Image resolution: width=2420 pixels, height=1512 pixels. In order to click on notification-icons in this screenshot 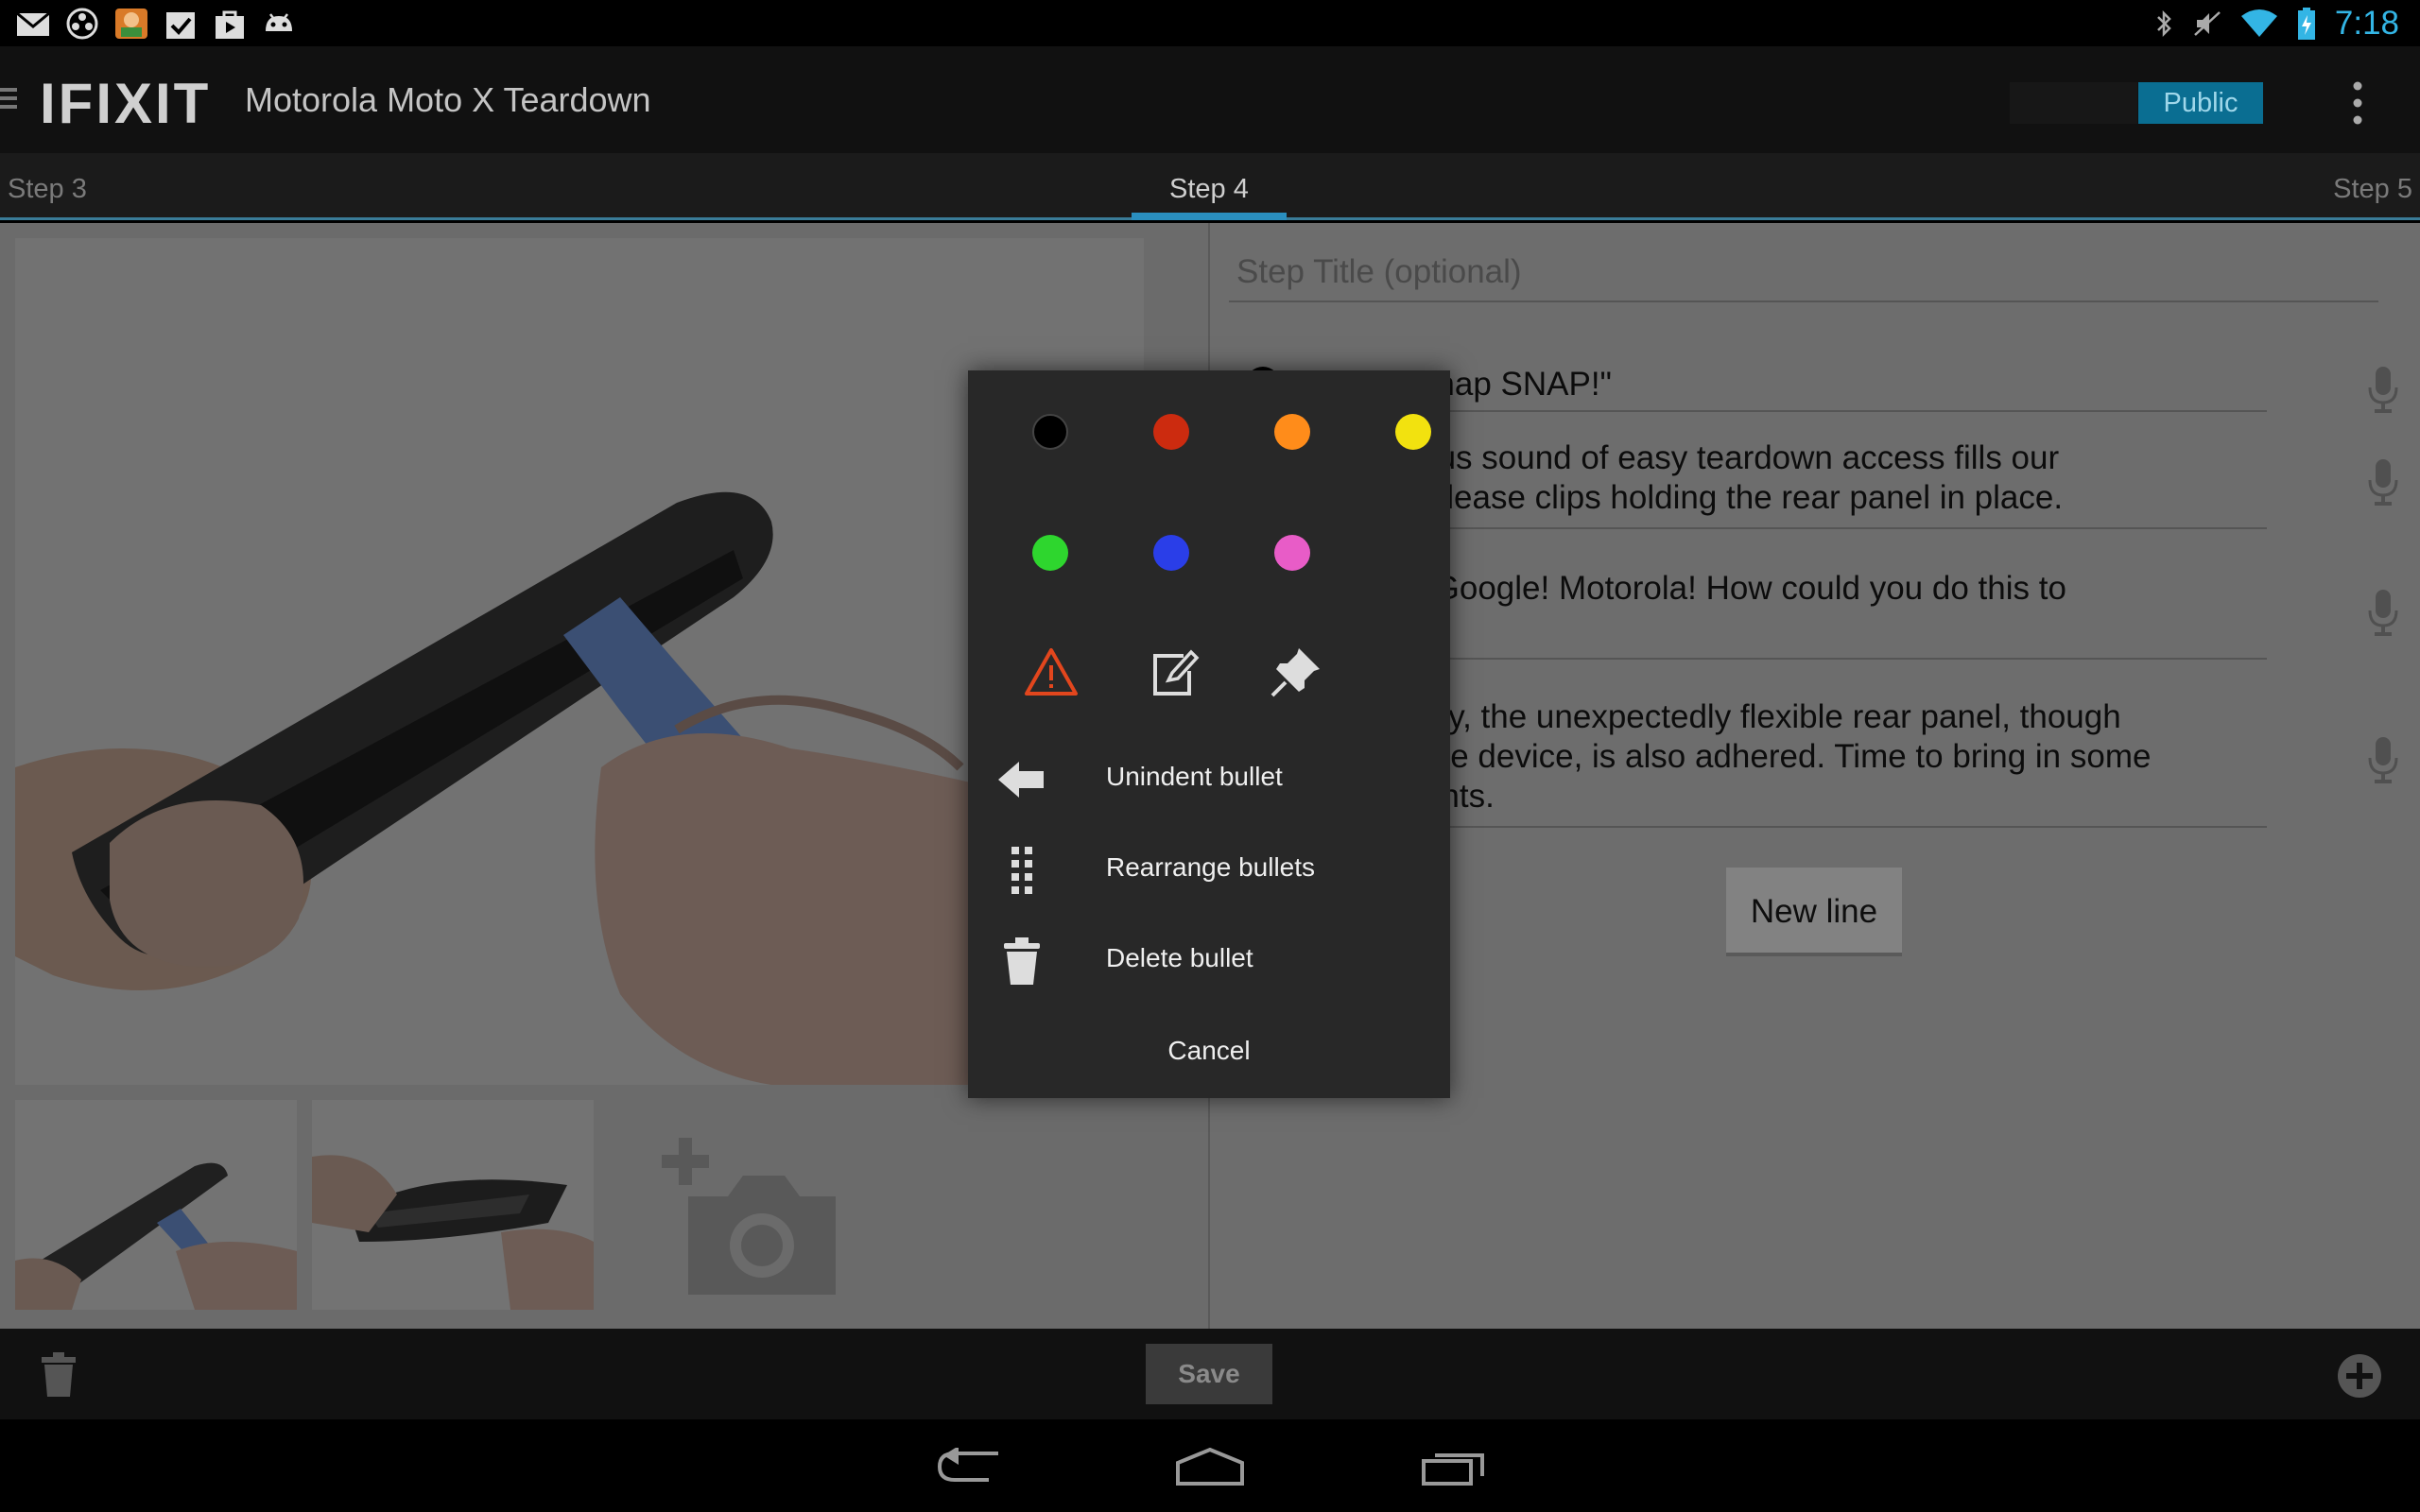, I will do `click(156, 24)`.